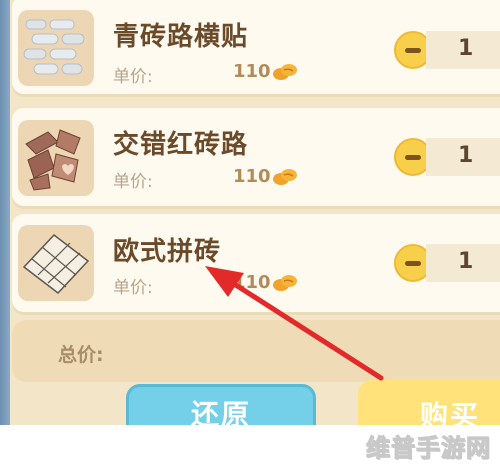 The width and height of the screenshot is (500, 467). What do you see at coordinates (81, 355) in the screenshot?
I see `total-price-label: 总价:` at bounding box center [81, 355].